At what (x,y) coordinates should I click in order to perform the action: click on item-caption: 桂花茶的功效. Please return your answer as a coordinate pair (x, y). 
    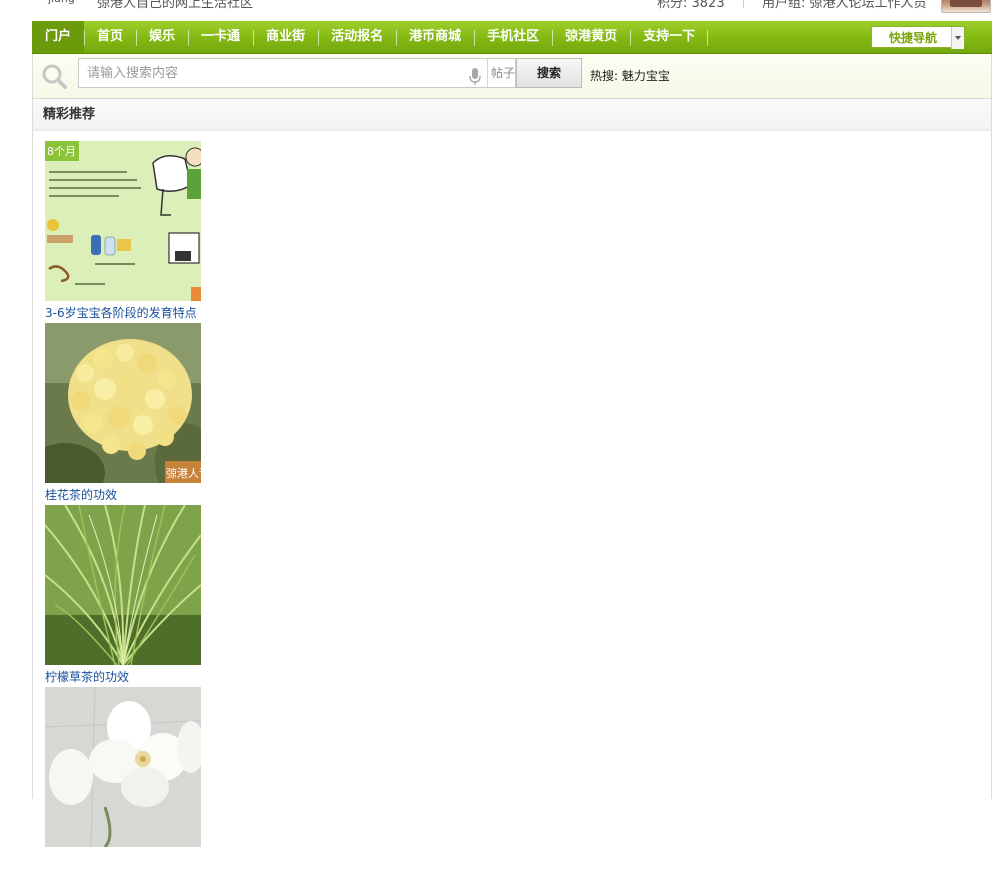
    Looking at the image, I should click on (125, 494).